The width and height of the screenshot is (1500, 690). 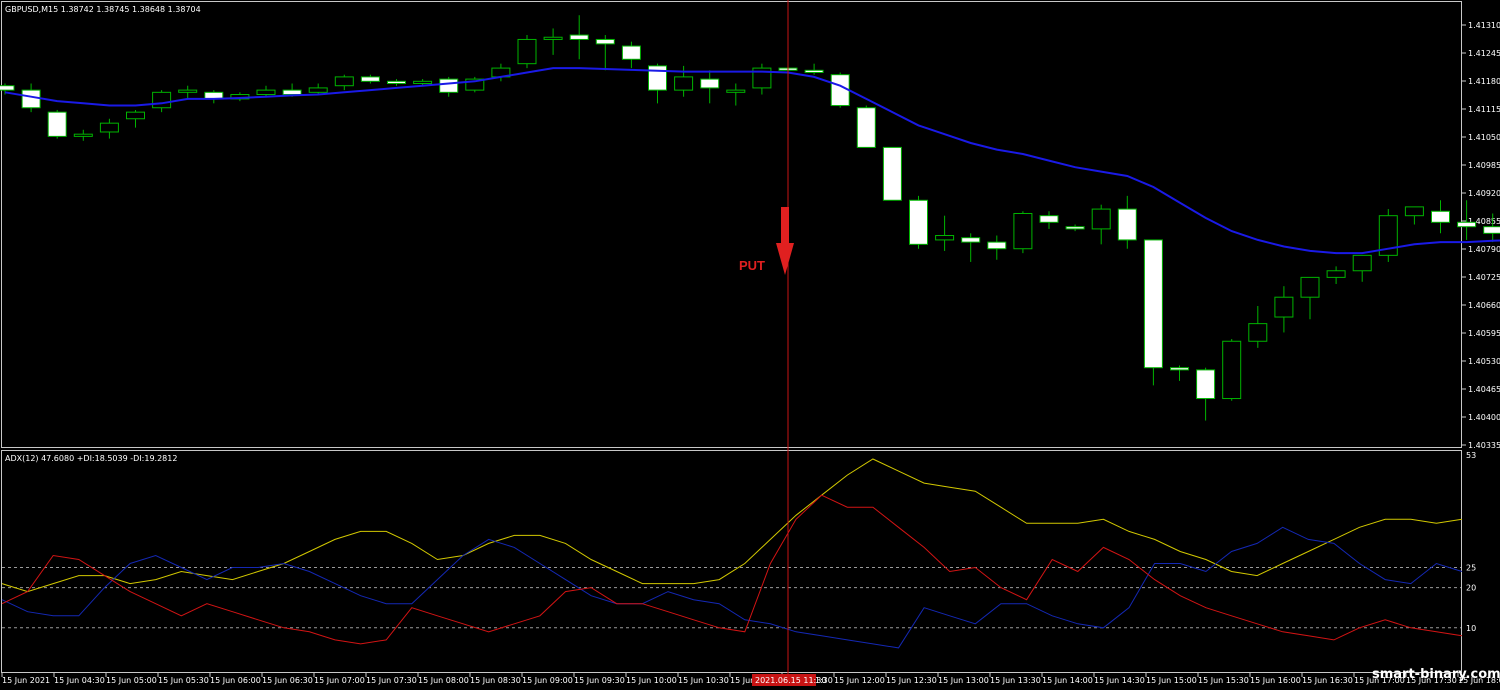 I want to click on cursor-time-badge: 2021.06.15 11:30, so click(x=789, y=680).